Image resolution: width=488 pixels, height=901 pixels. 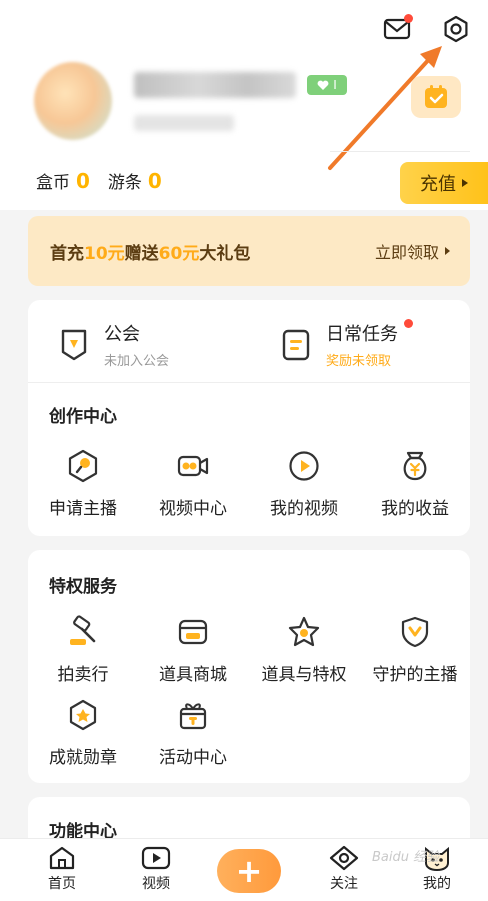 What do you see at coordinates (344, 858) in the screenshot?
I see `eye-icon` at bounding box center [344, 858].